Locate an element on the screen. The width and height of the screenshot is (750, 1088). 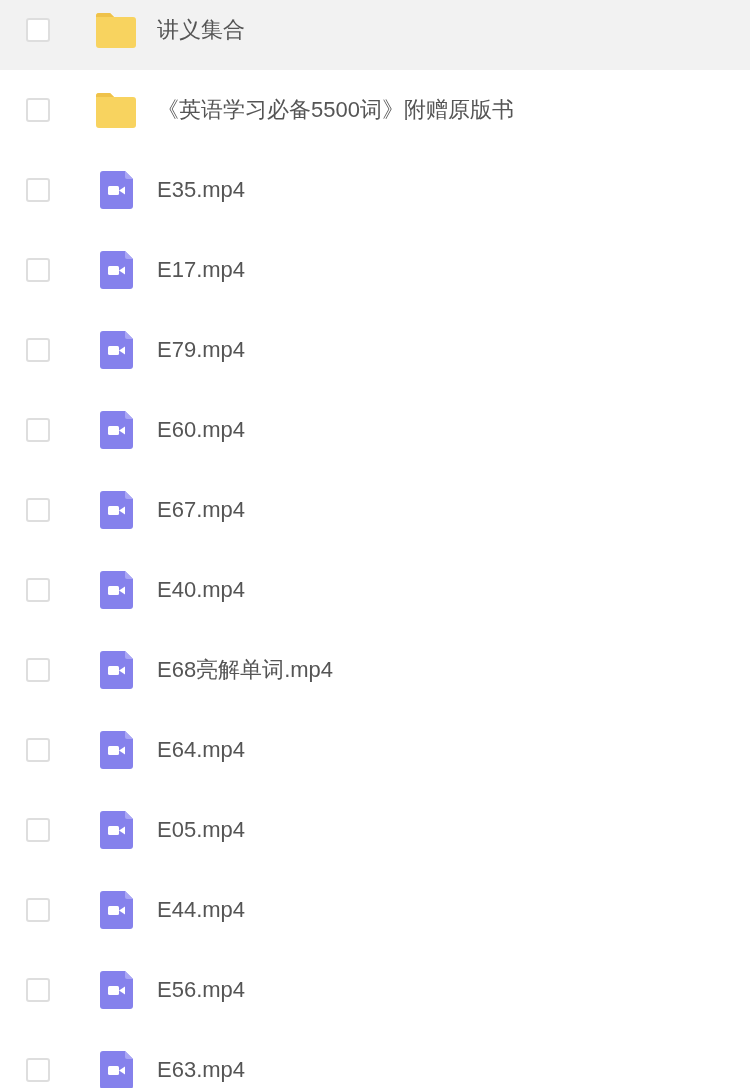
file-name: E64.mp4 is located at coordinates (201, 750).